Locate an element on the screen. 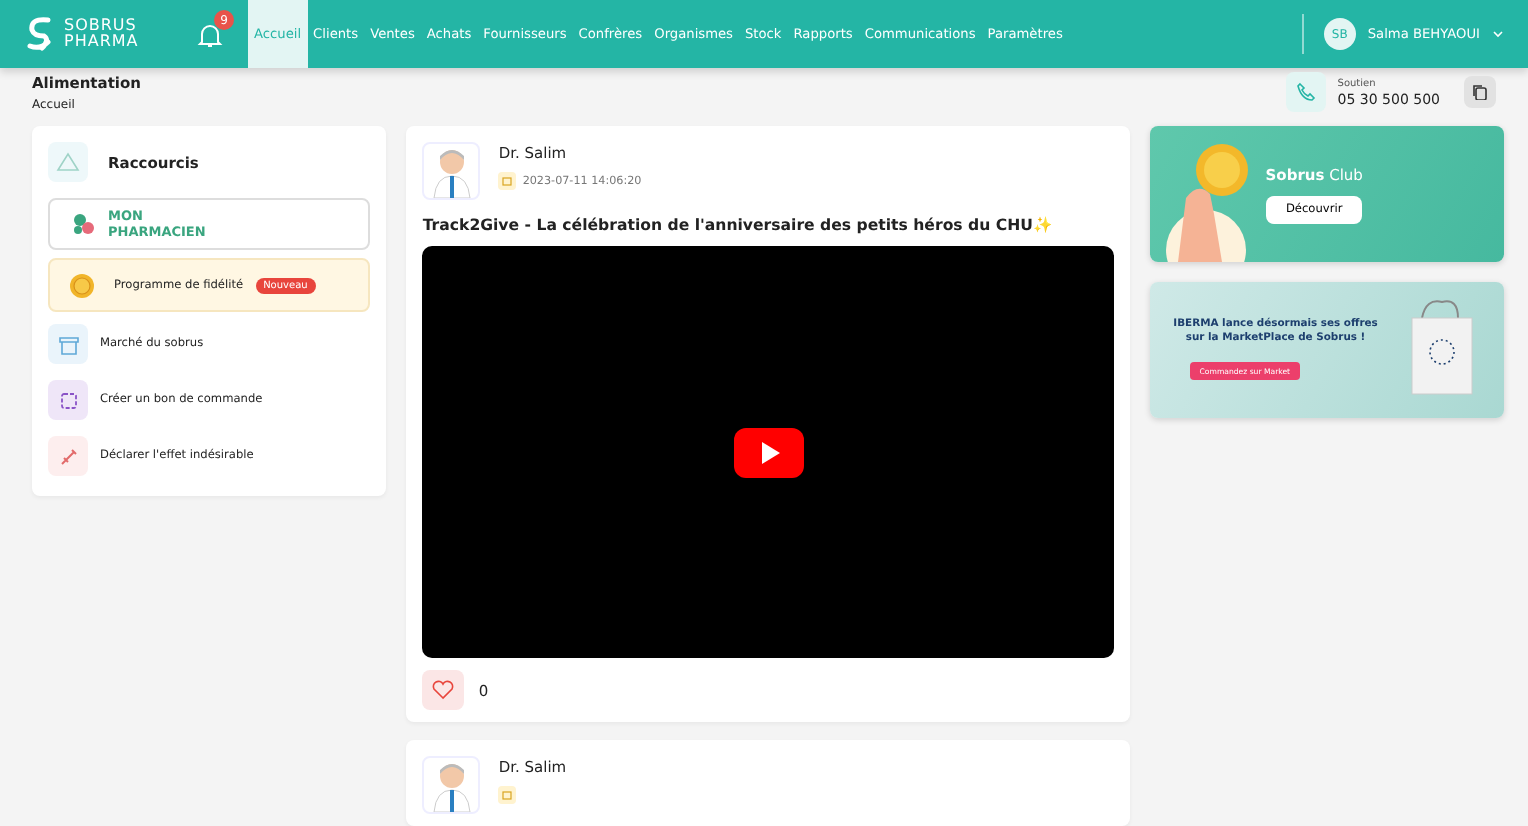 Image resolution: width=1528 pixels, height=826 pixels. bell-icon is located at coordinates (210, 36).